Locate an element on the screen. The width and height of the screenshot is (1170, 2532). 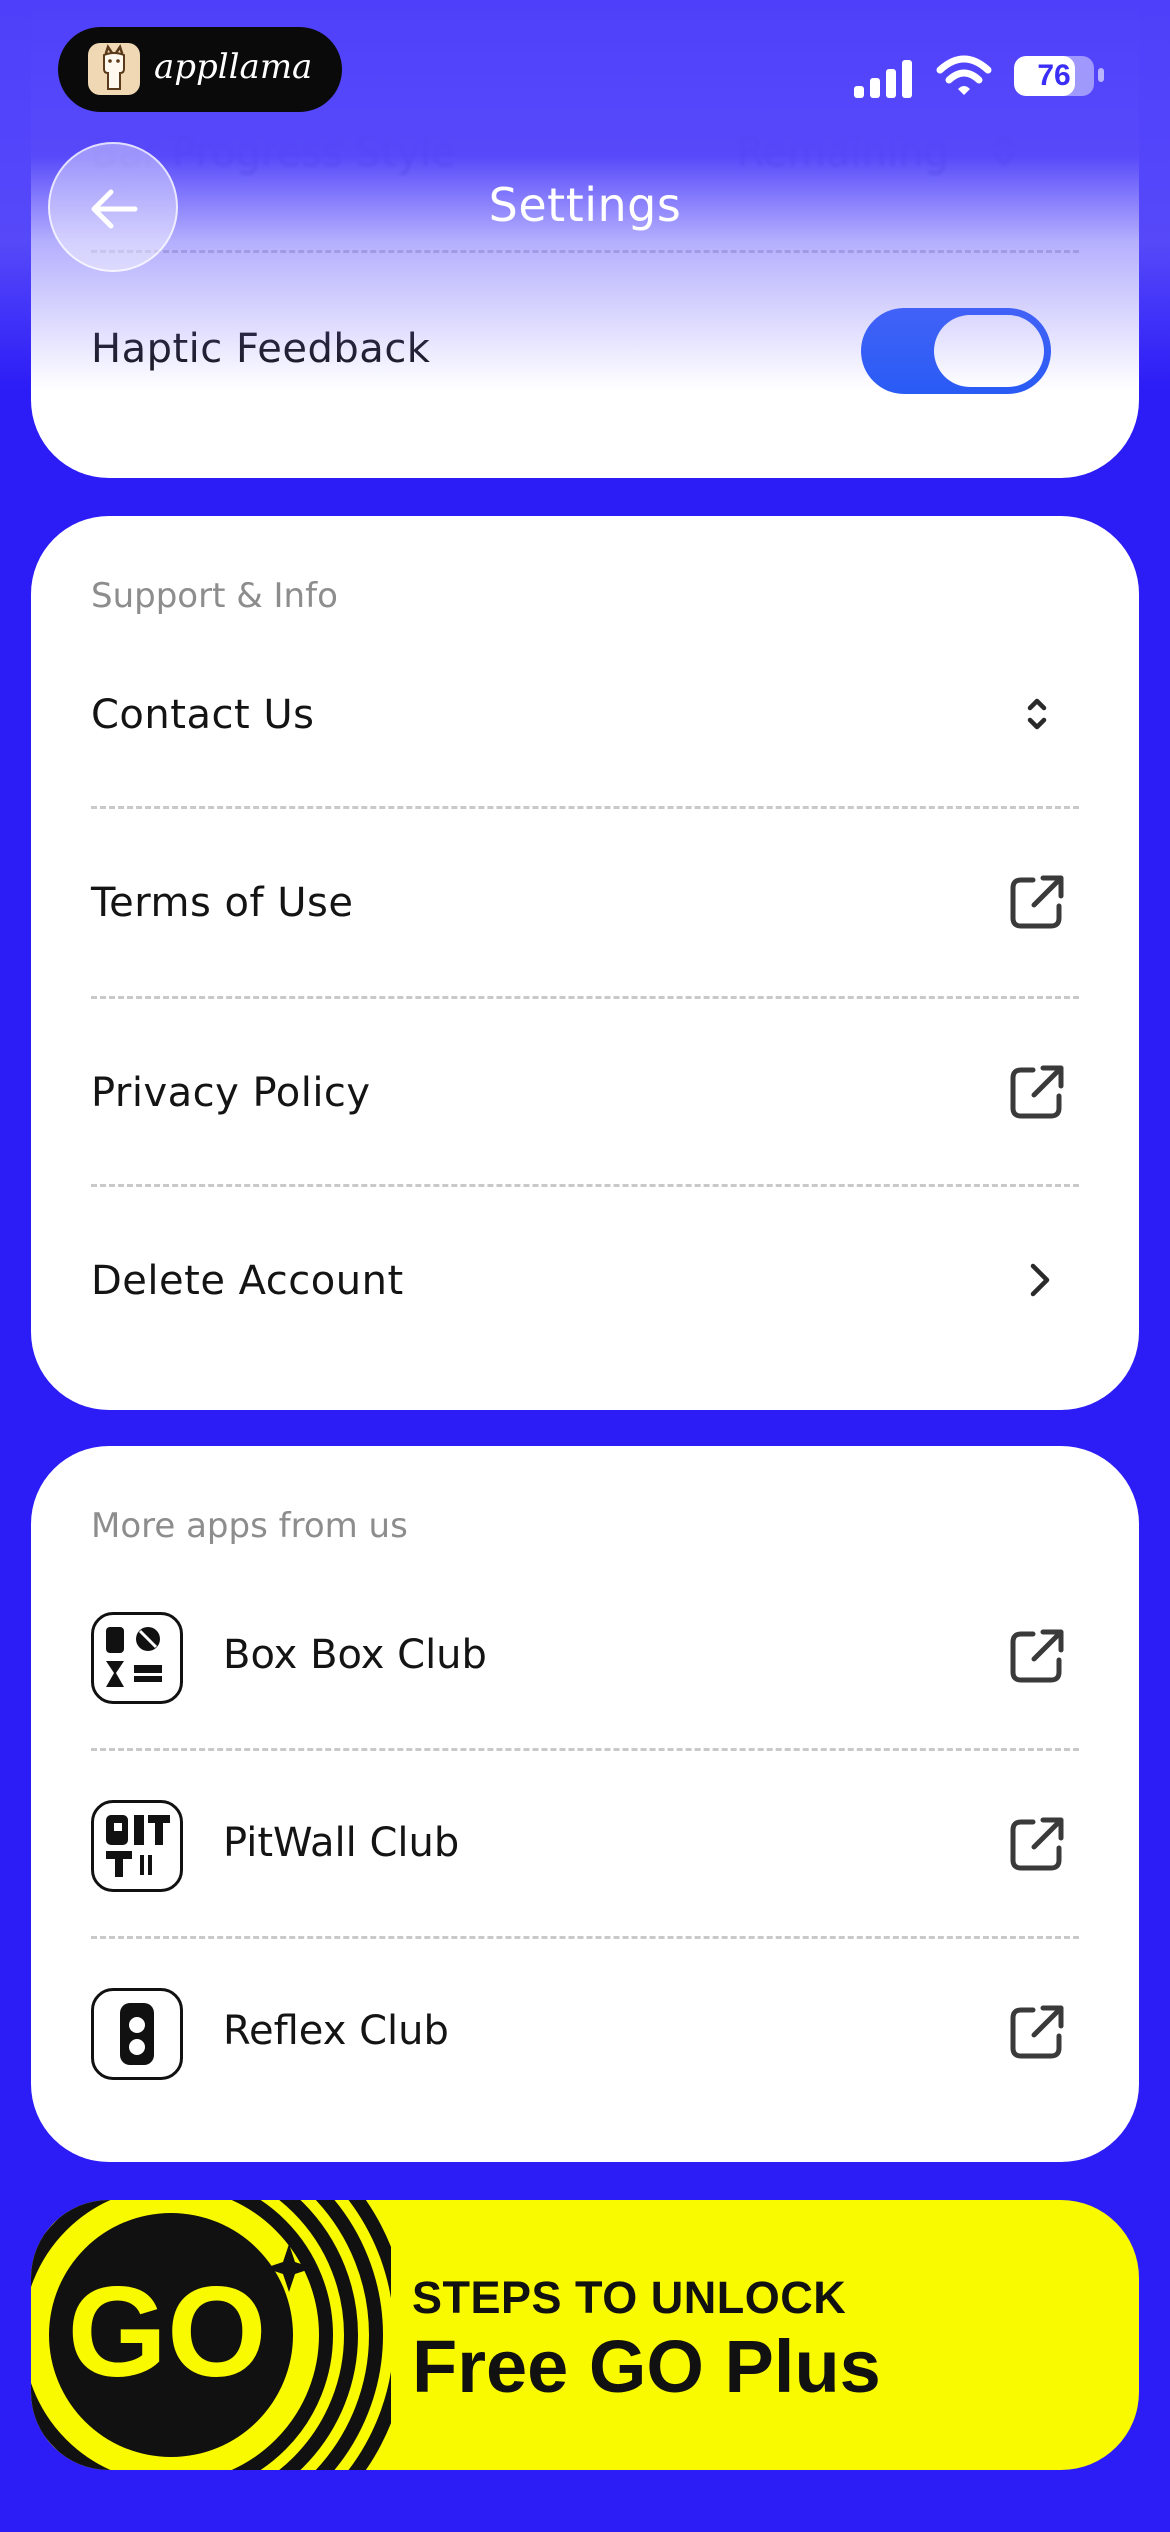
section-title-more-apps: More apps from us is located at coordinates (249, 1526).